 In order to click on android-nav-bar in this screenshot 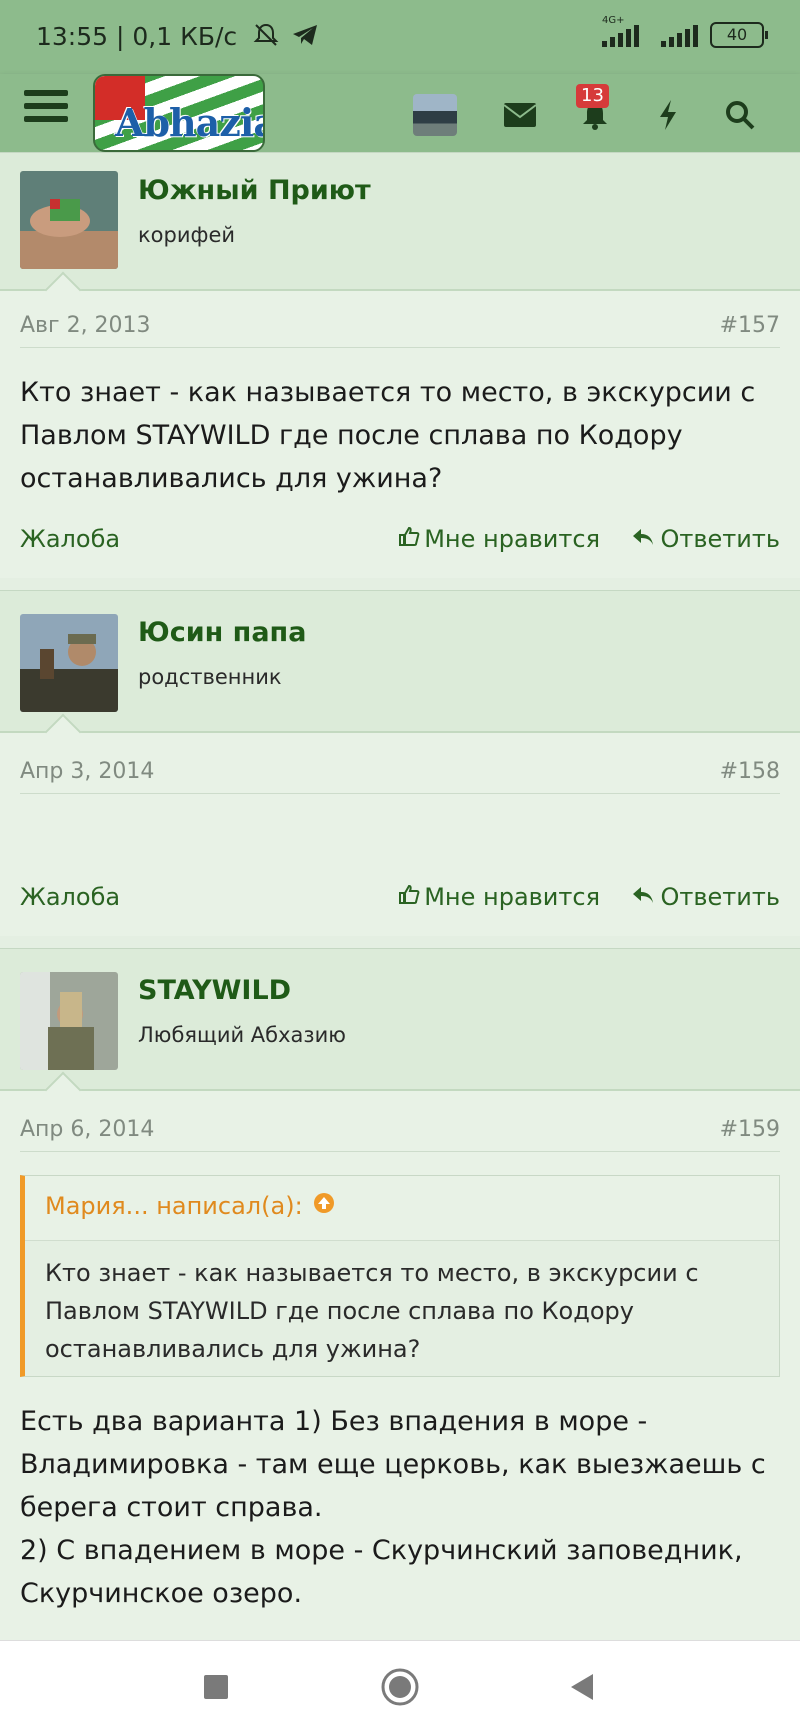, I will do `click(400, 1686)`.